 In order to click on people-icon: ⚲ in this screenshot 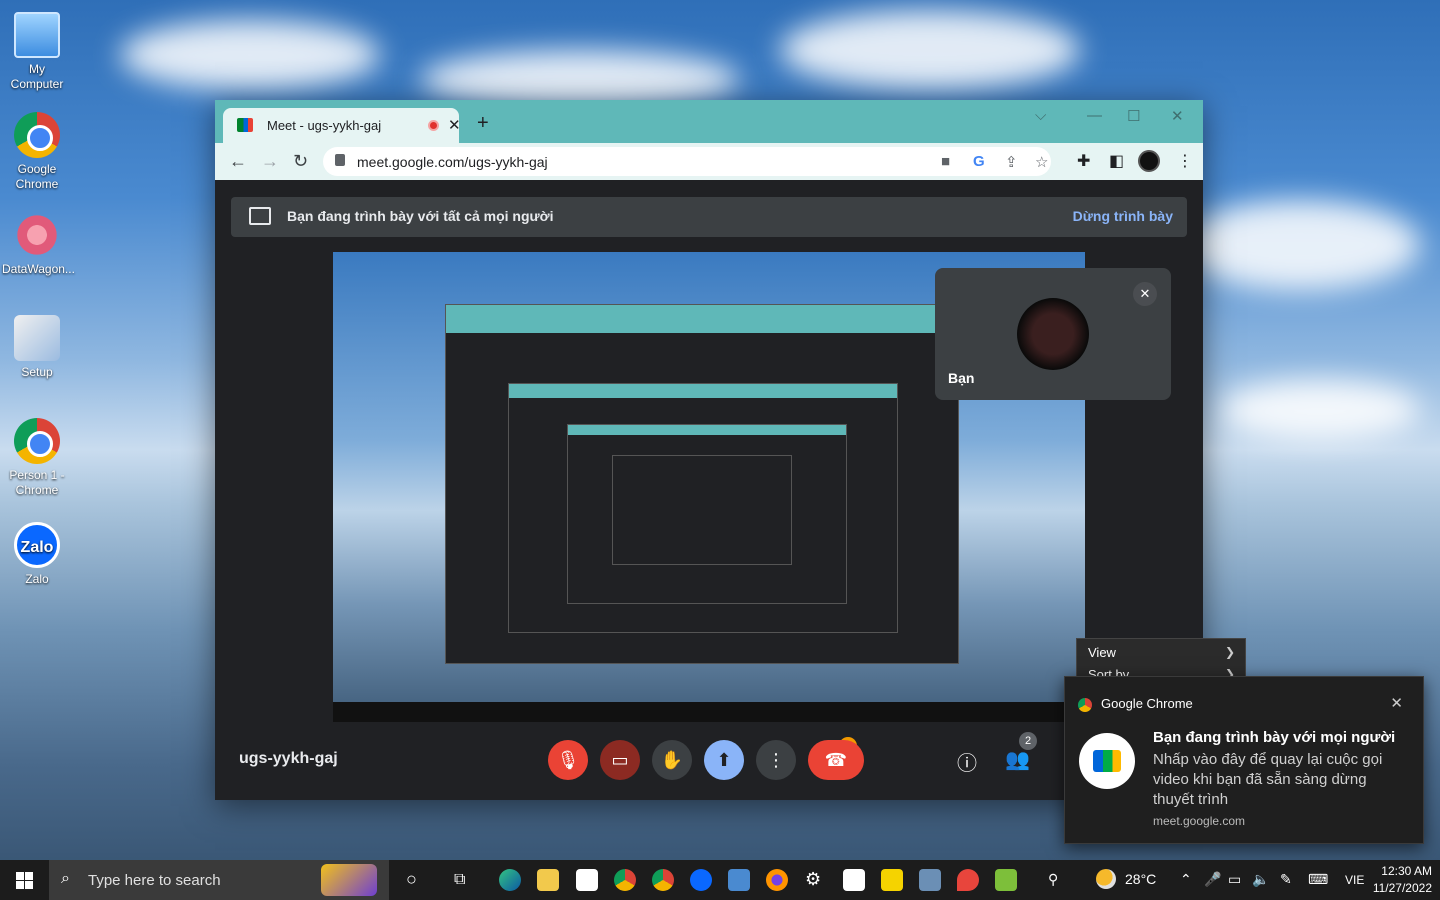, I will do `click(1053, 879)`.